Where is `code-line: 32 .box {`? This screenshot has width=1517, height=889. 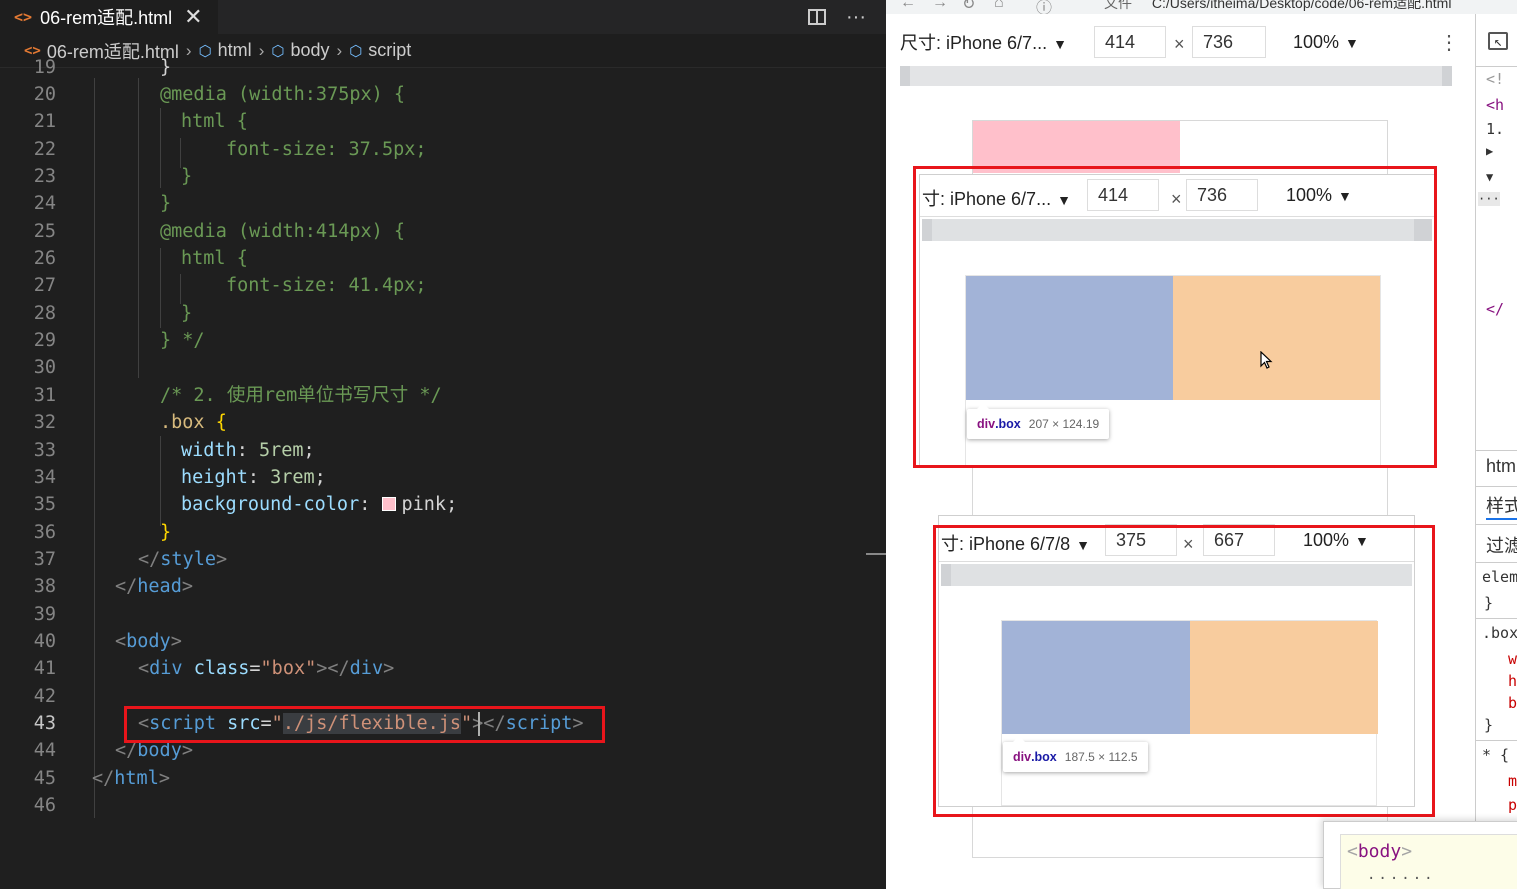 code-line: 32 .box { is located at coordinates (130, 422).